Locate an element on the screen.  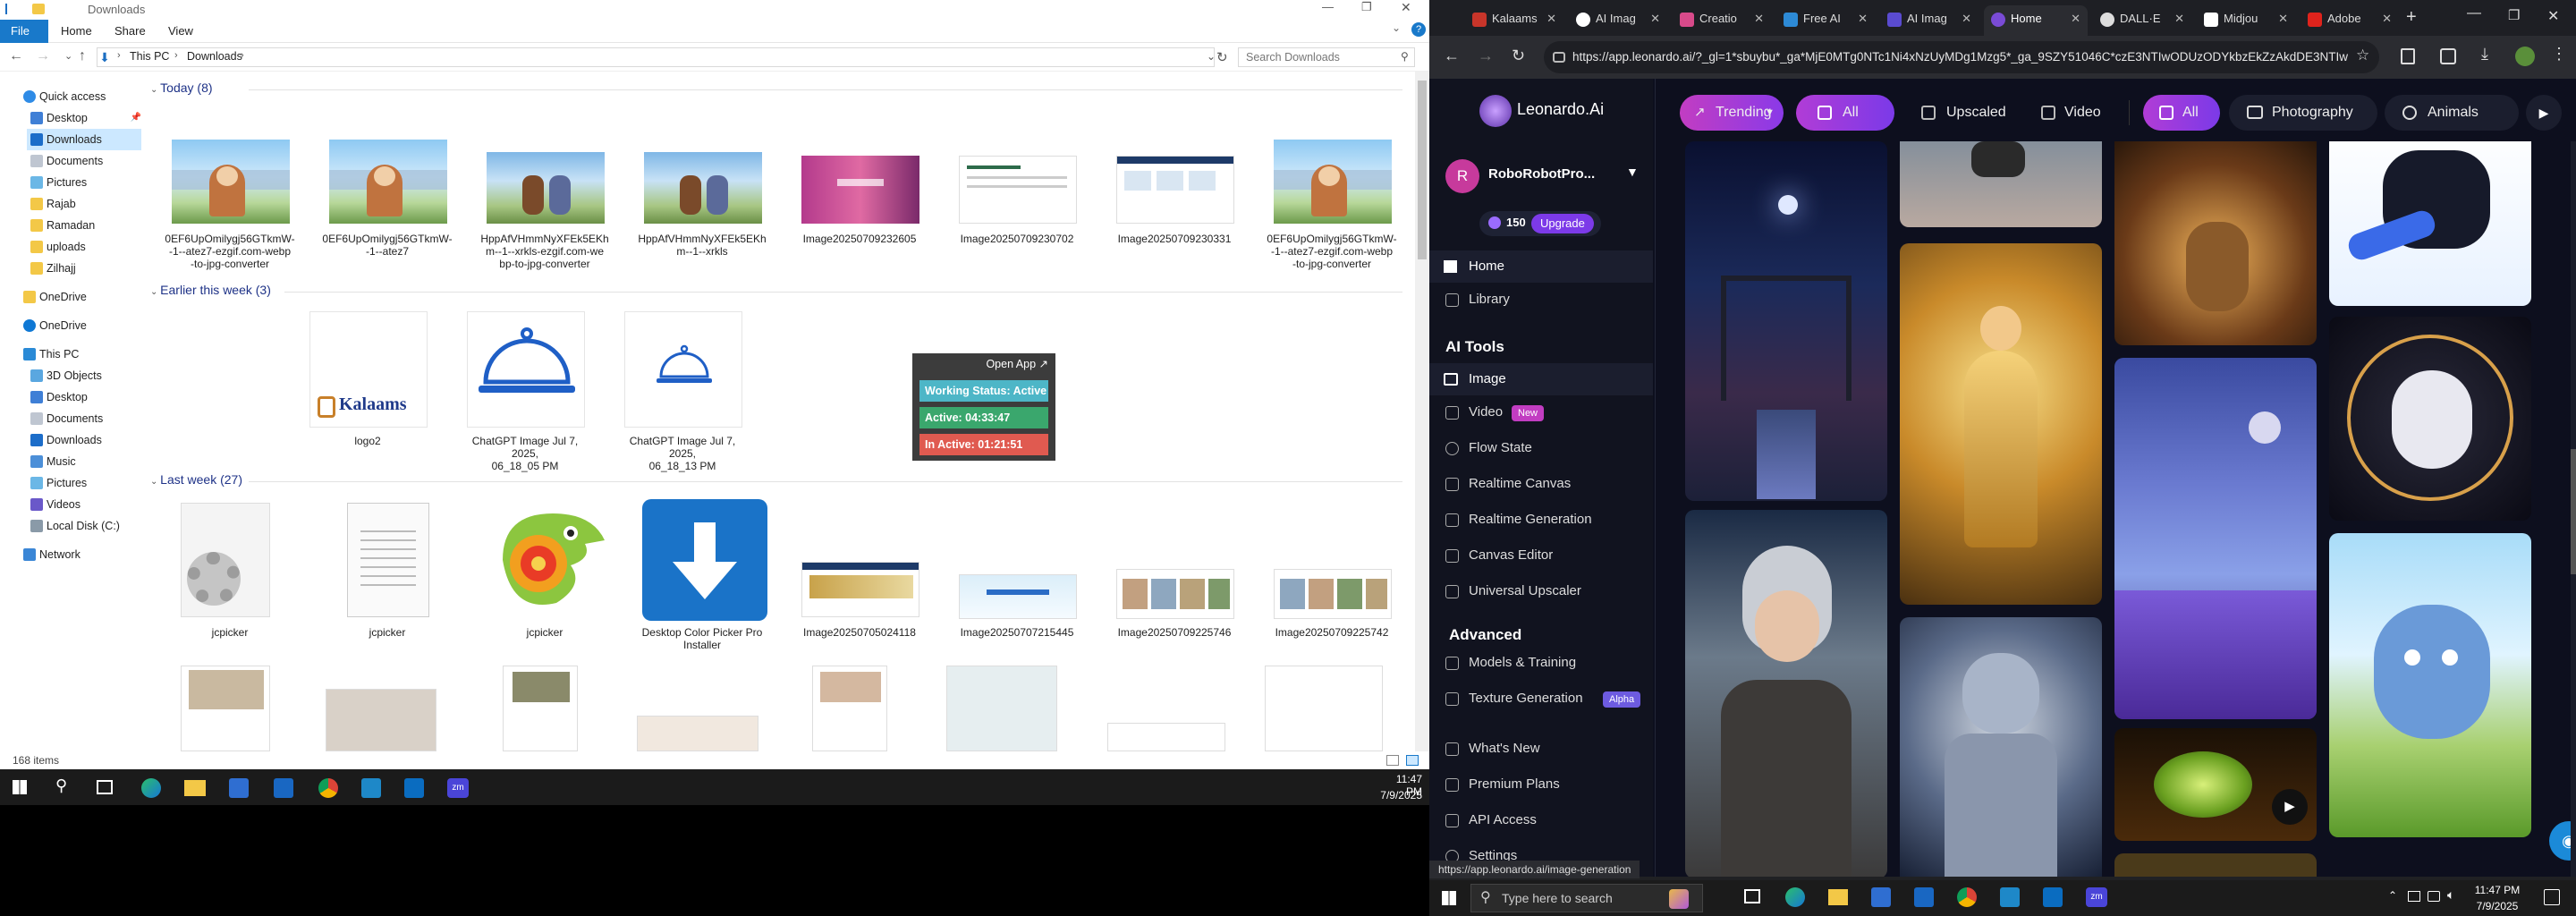
expand-ribbon-icon: ⌄ is located at coordinates (1396, 27).